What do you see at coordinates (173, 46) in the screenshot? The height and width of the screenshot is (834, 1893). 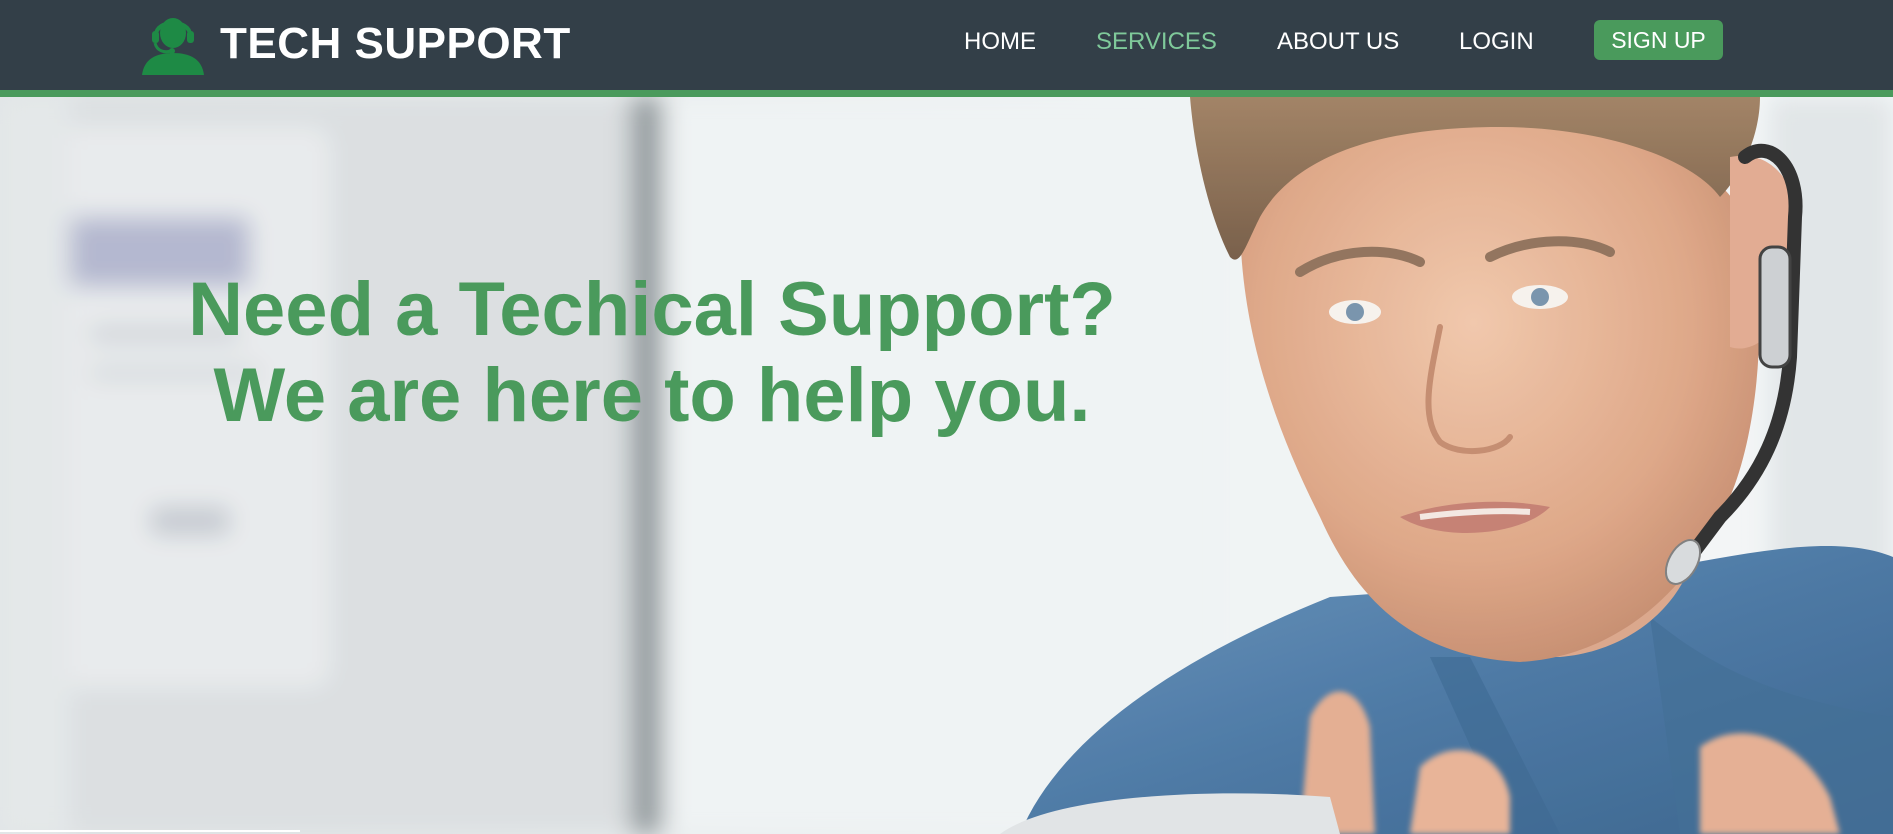 I see `support-agent-headset-icon` at bounding box center [173, 46].